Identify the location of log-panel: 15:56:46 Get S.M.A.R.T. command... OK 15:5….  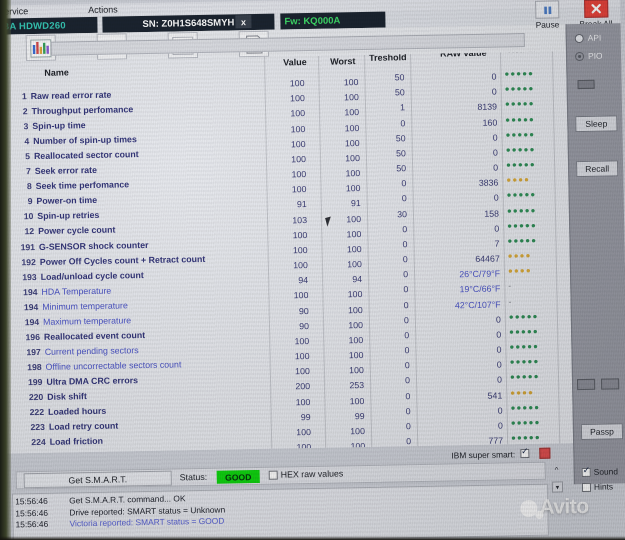
(280, 511).